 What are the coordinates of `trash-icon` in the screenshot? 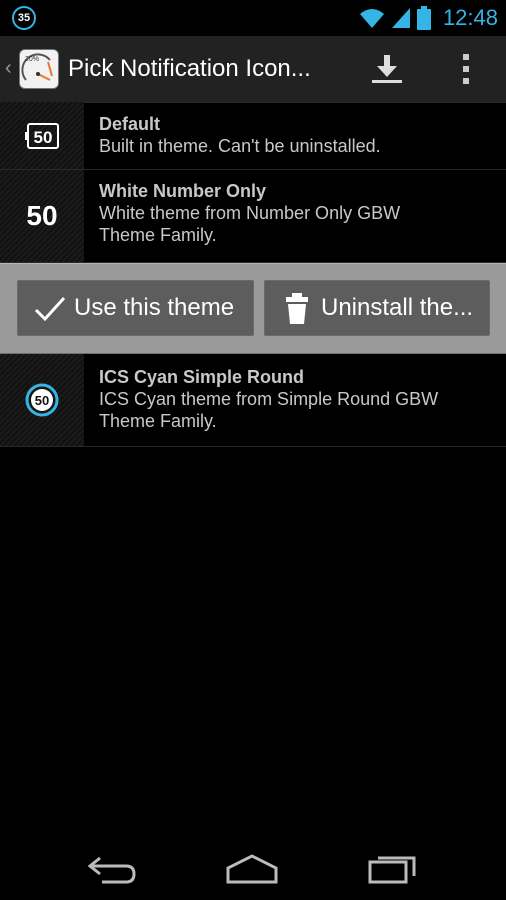 It's located at (297, 308).